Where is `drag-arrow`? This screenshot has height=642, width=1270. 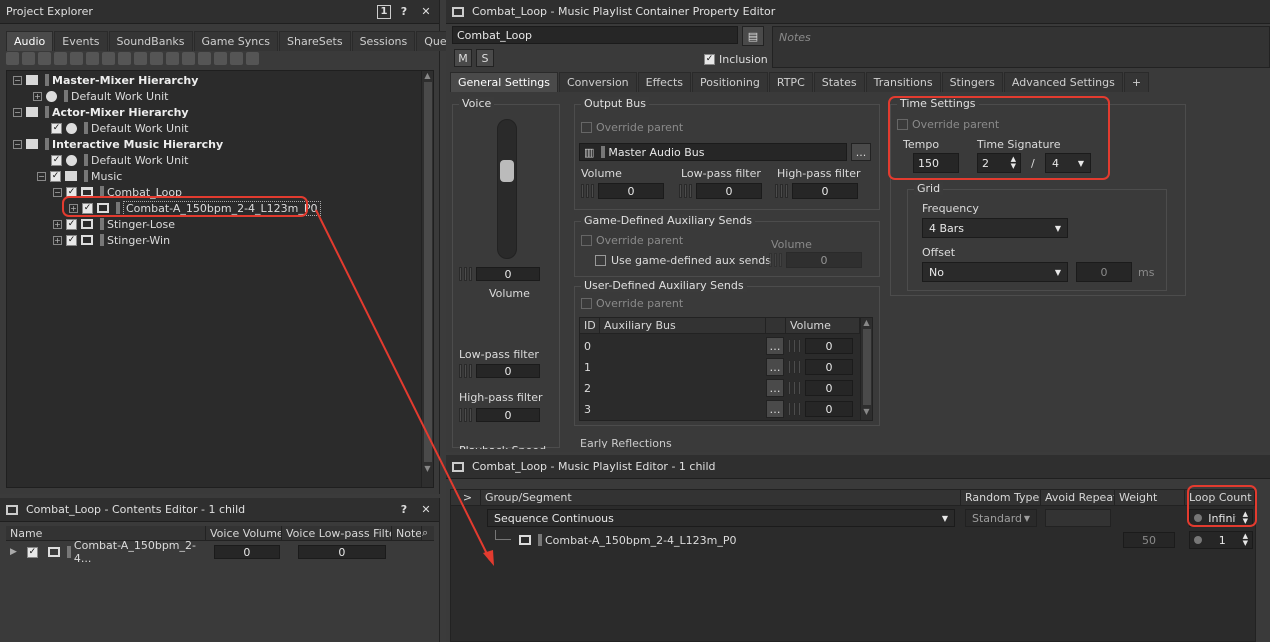 drag-arrow is located at coordinates (404, 387).